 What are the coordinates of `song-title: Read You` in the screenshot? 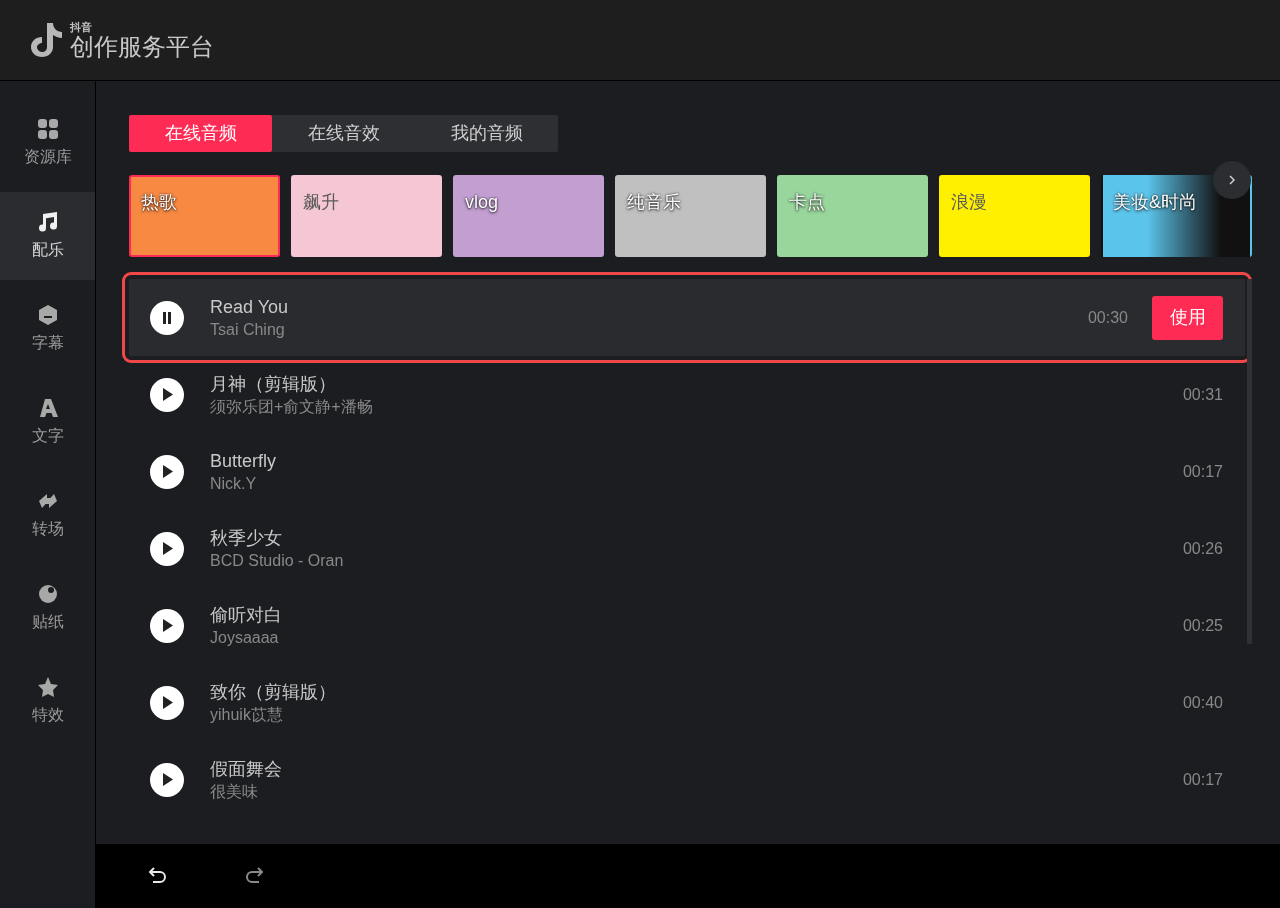 It's located at (250, 307).